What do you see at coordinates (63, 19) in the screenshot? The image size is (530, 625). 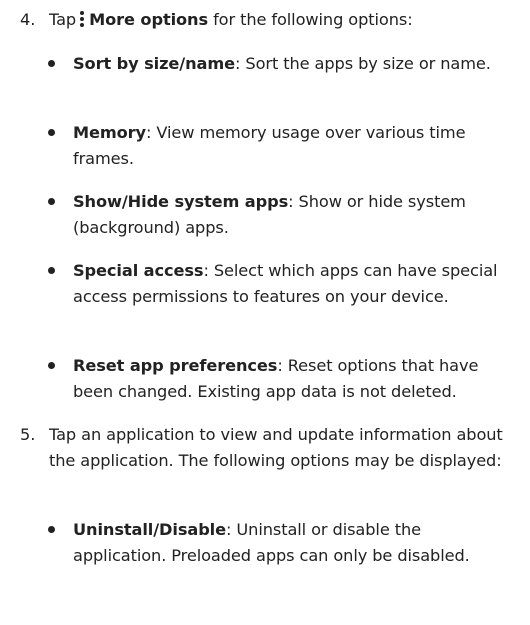 I see `step-text-before: Tap` at bounding box center [63, 19].